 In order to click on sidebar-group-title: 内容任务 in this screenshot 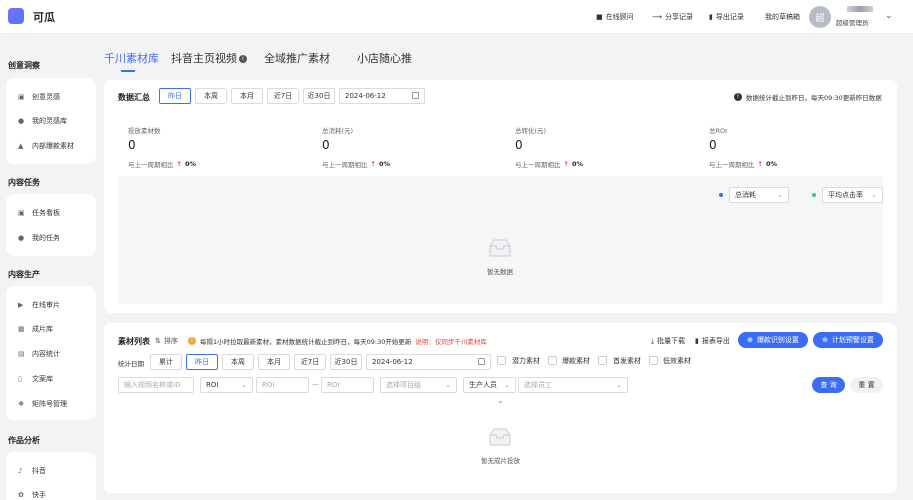, I will do `click(24, 182)`.